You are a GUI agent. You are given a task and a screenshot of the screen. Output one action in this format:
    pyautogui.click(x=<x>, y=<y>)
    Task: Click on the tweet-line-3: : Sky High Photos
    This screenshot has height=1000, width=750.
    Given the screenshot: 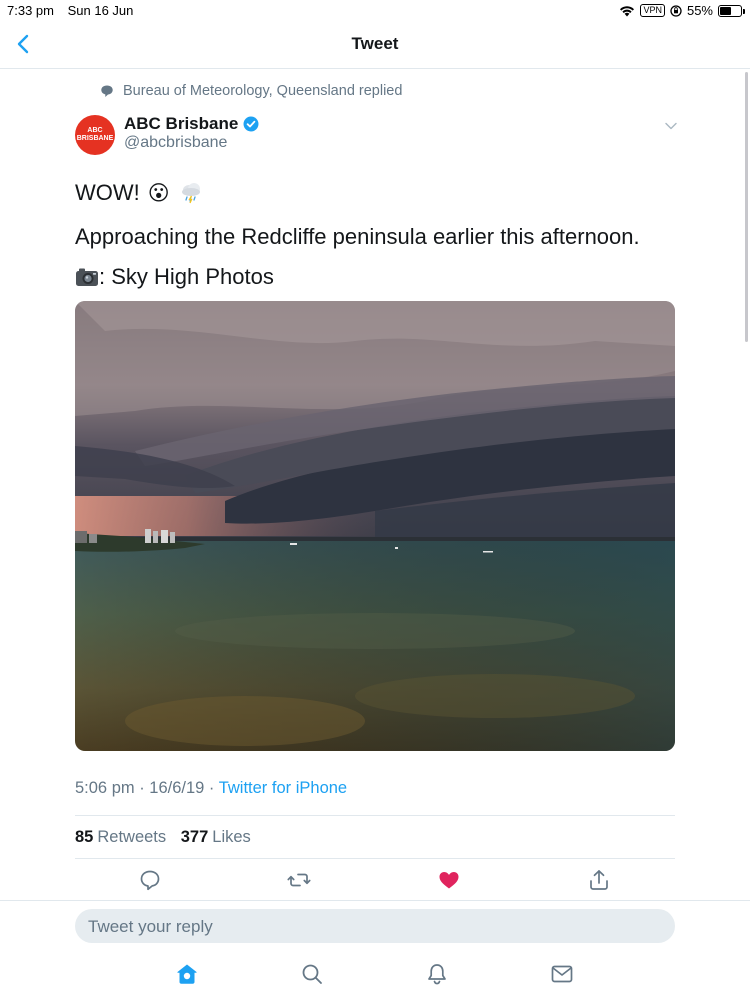 What is the action you would take?
    pyautogui.click(x=385, y=277)
    